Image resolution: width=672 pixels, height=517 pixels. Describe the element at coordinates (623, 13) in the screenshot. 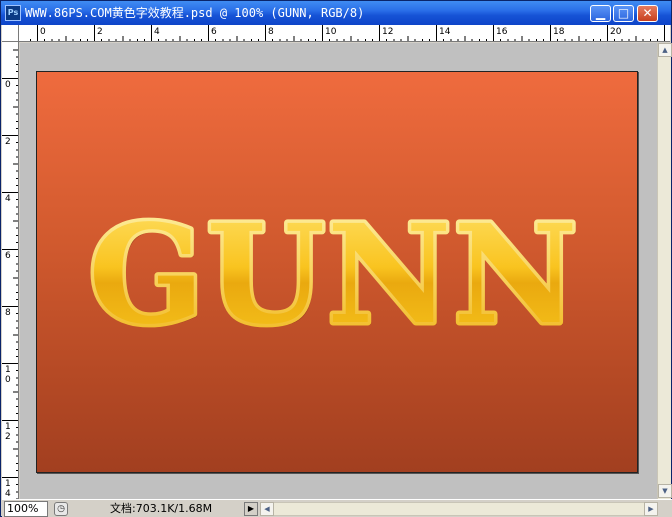

I see `maximize-button: □` at that location.